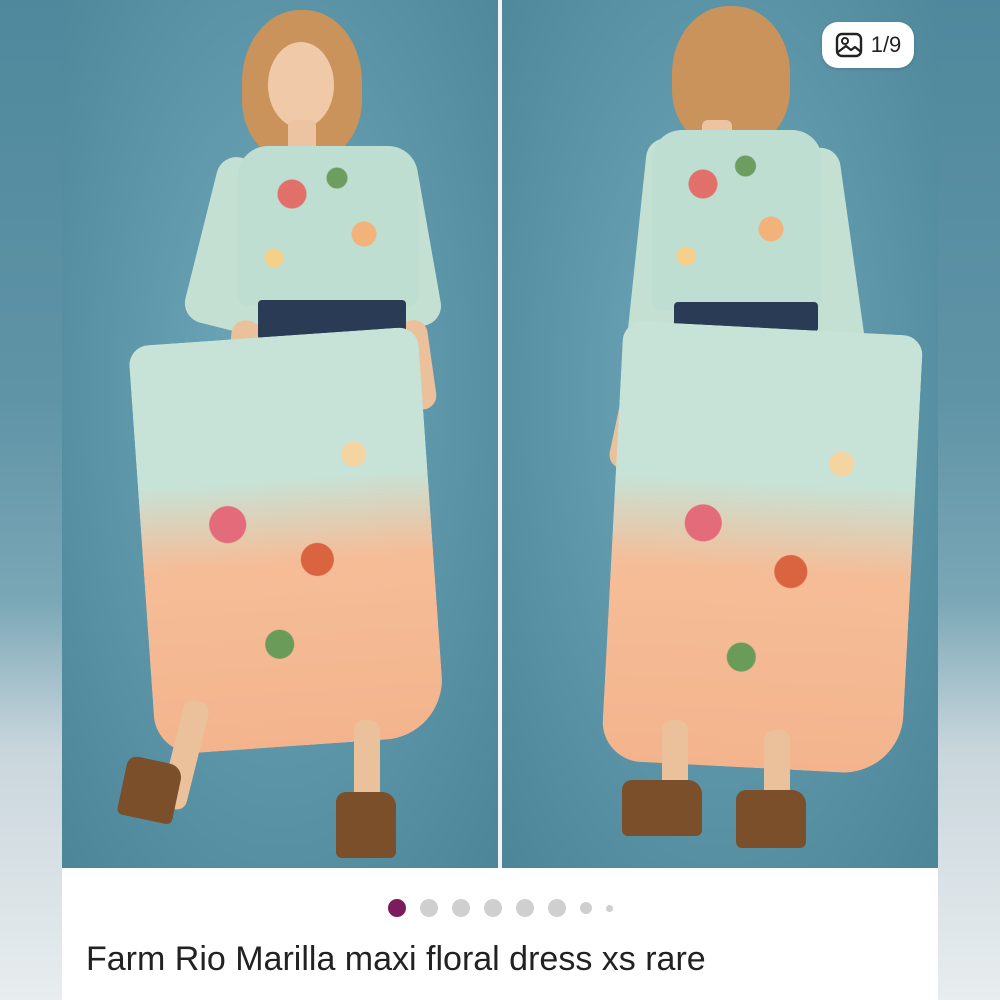 This screenshot has height=1000, width=1000. Describe the element at coordinates (301, 85) in the screenshot. I see `model-face` at that location.